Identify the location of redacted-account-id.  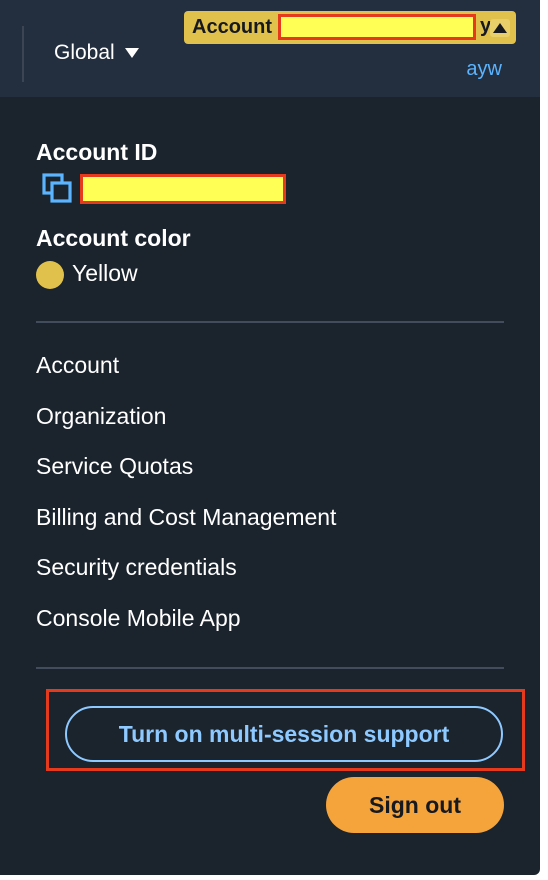
(183, 189).